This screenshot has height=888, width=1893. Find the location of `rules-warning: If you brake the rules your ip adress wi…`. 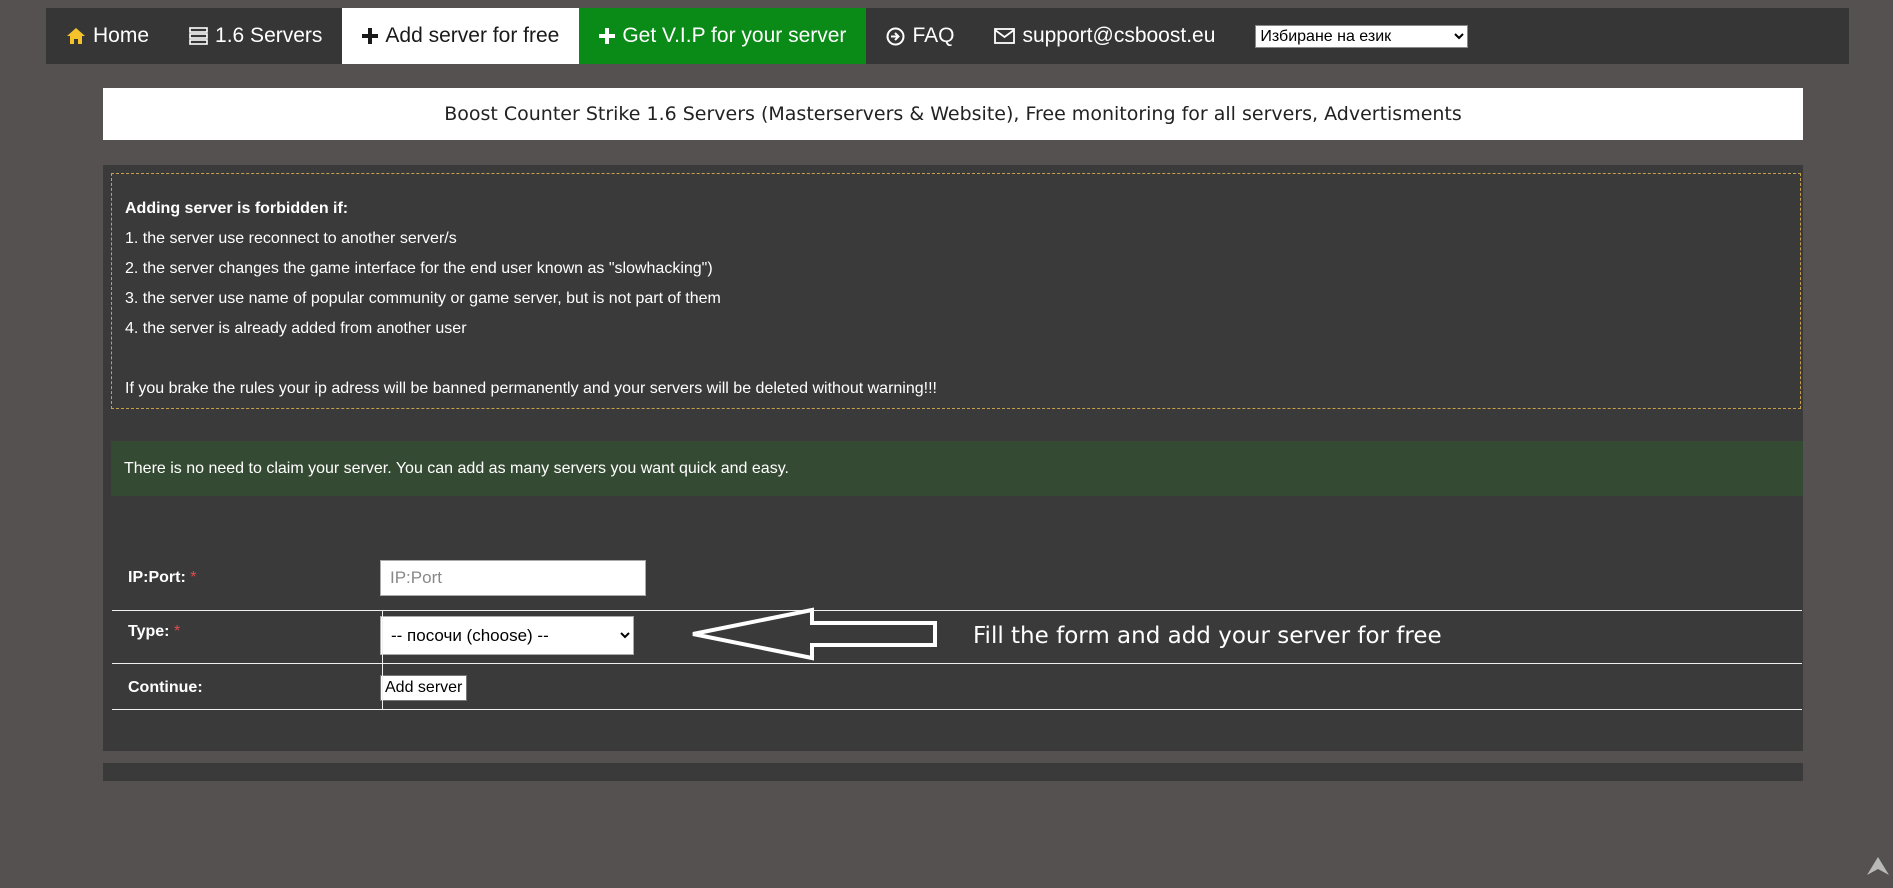

rules-warning: If you brake the rules your ip adress wi… is located at coordinates (531, 388).